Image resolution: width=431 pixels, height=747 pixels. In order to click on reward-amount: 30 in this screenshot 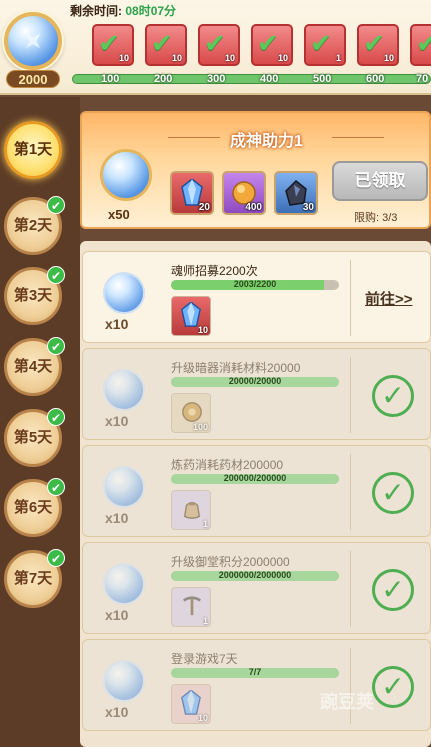, I will do `click(308, 207)`.